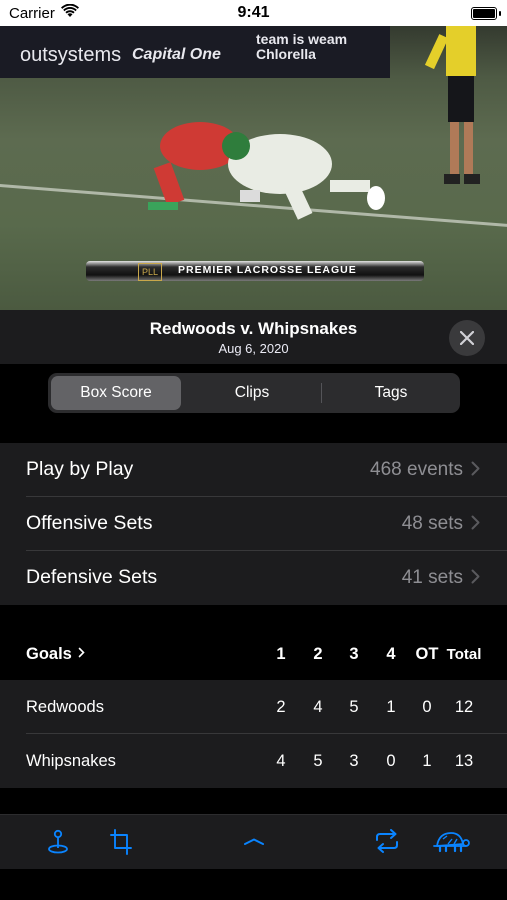 The image size is (507, 900). What do you see at coordinates (432, 577) in the screenshot?
I see `list-item-value: 41 sets` at bounding box center [432, 577].